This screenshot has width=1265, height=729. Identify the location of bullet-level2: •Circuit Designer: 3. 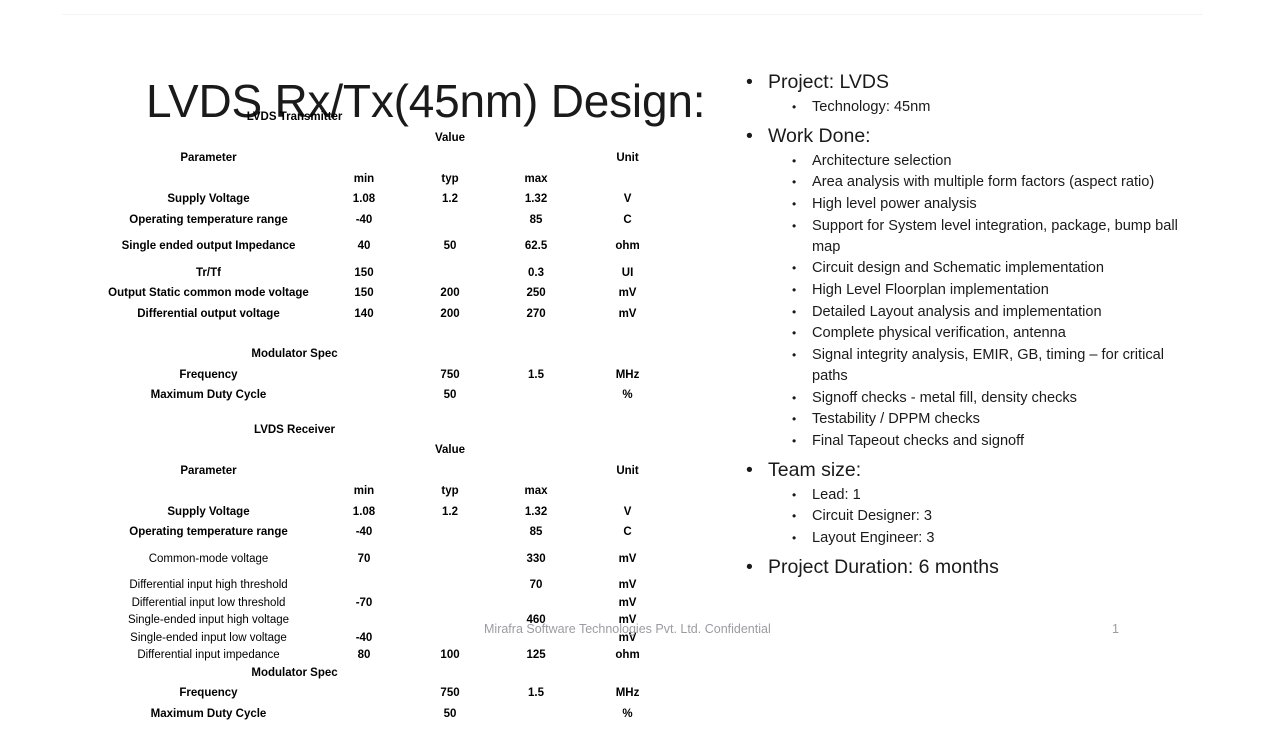
(967, 516).